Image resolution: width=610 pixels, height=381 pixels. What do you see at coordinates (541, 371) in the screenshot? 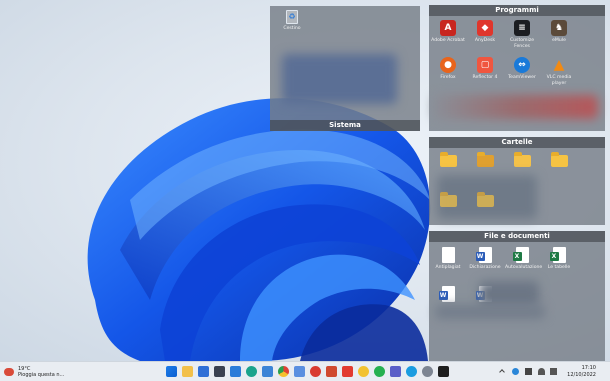
I see `wifi-icon` at bounding box center [541, 371].